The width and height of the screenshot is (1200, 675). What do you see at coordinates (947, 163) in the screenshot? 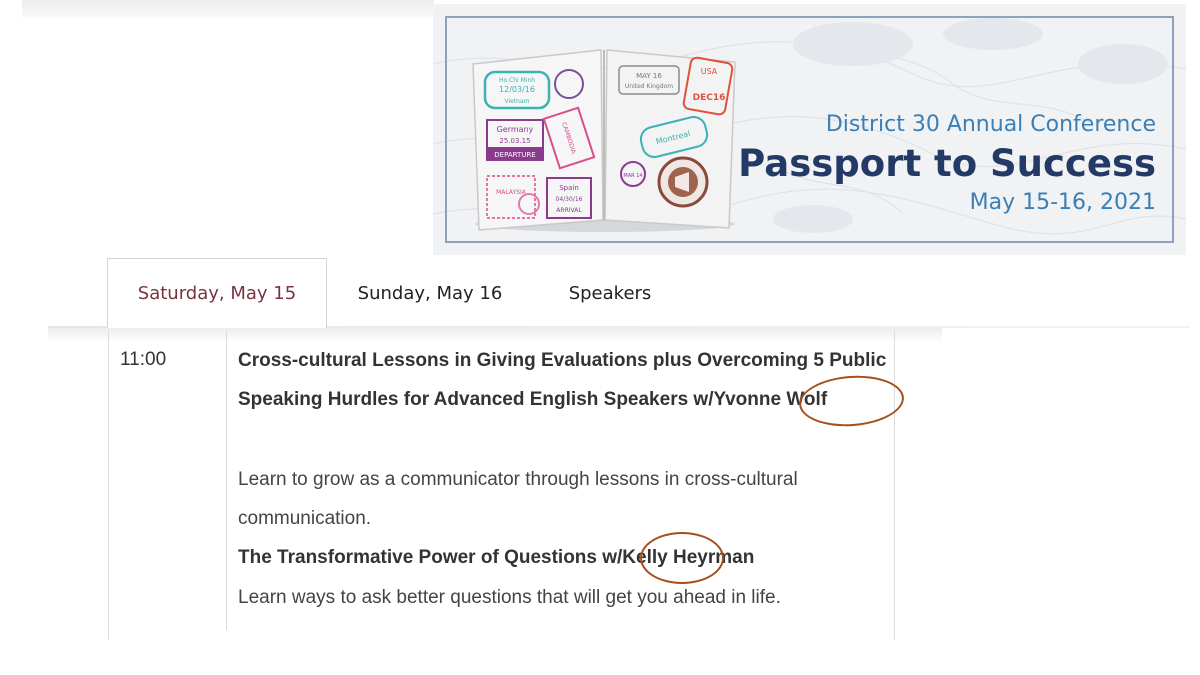
I see `banner-title: Passport to Success` at bounding box center [947, 163].